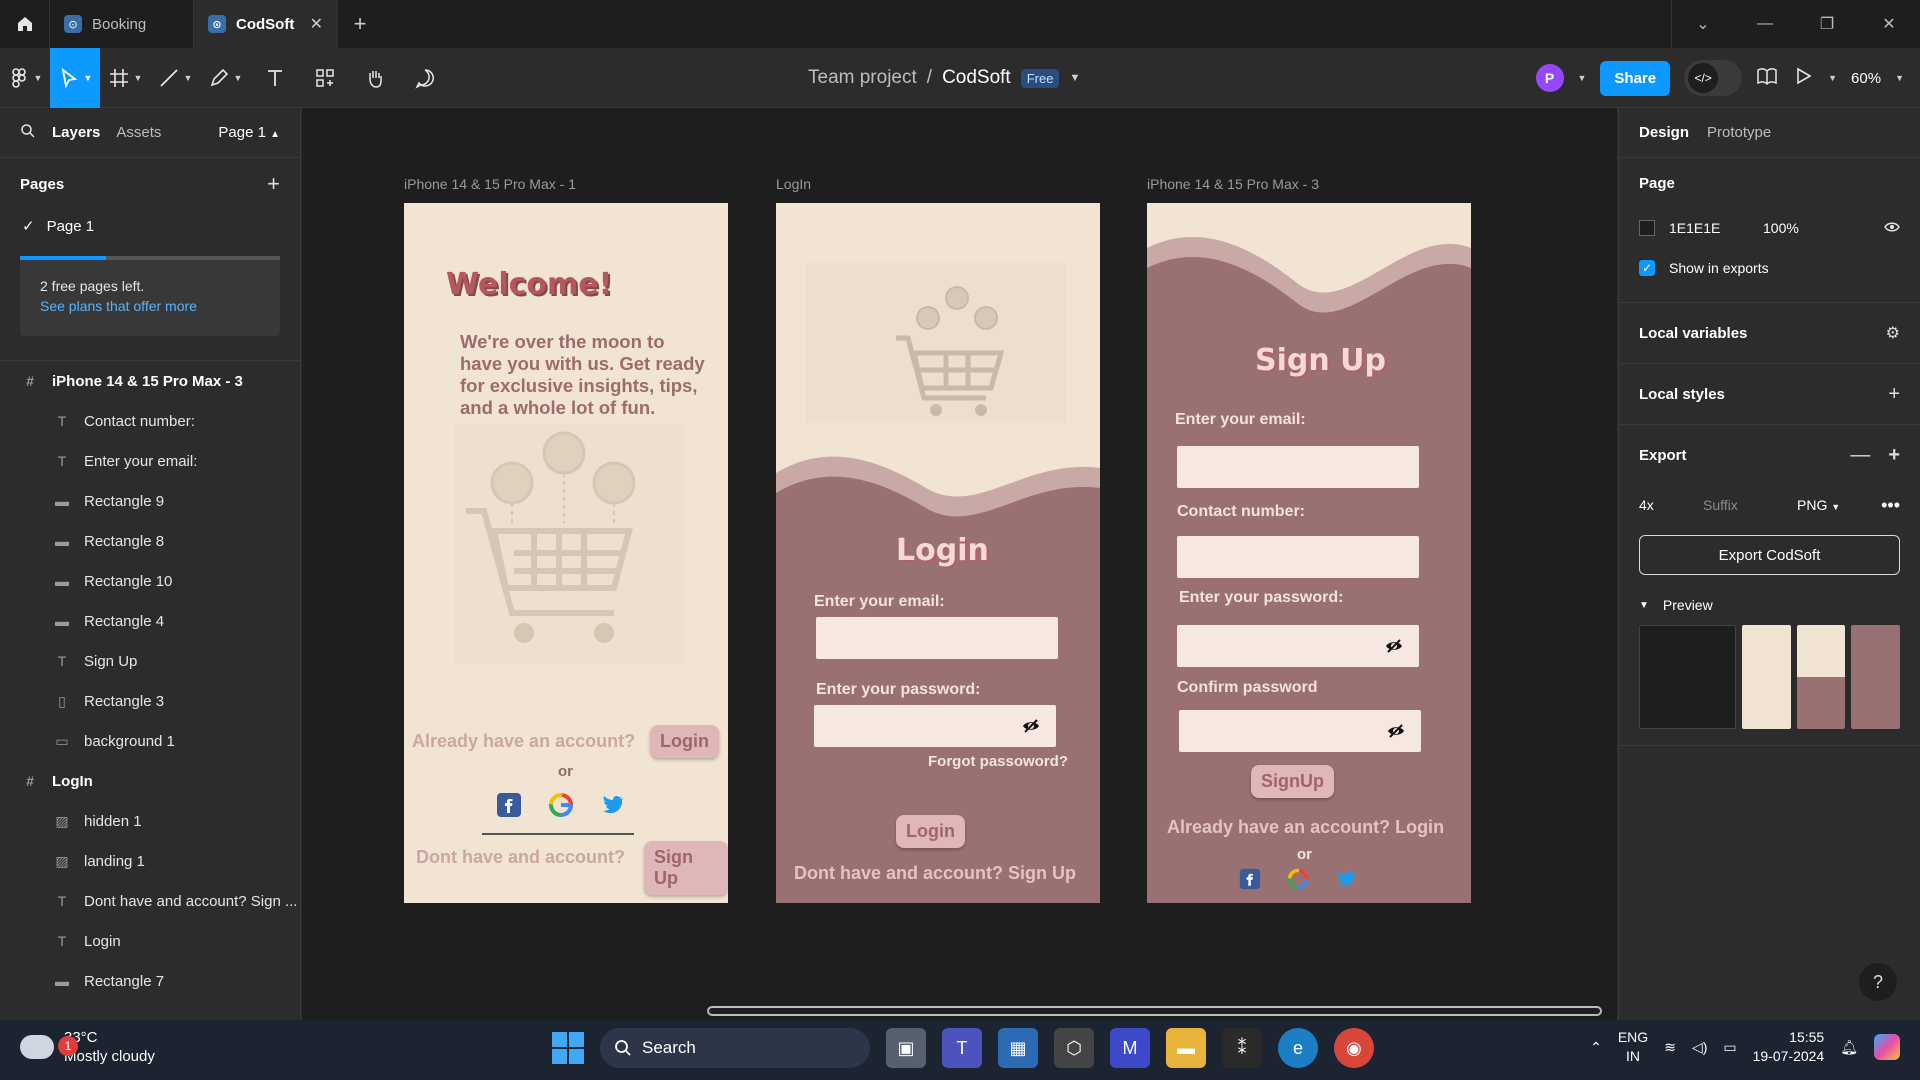 The width and height of the screenshot is (1920, 1080). Describe the element at coordinates (1803, 78) in the screenshot. I see `present-icon` at that location.